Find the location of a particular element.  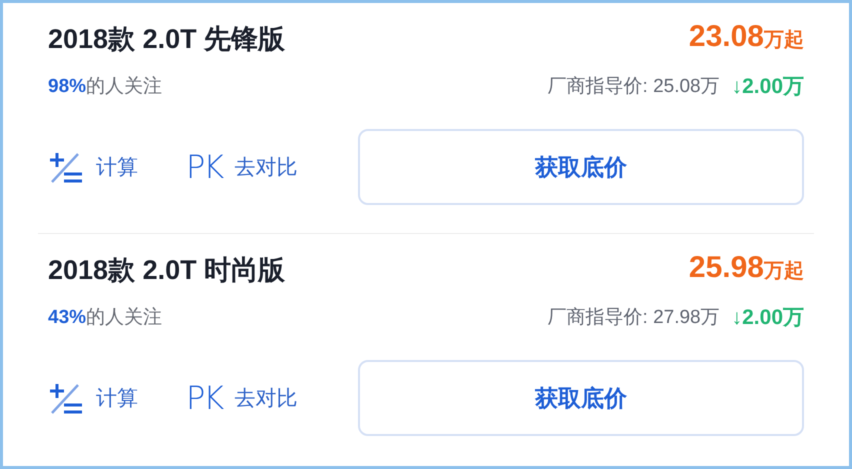

msrp-text: 厂商指导价: 27.98万 is located at coordinates (634, 318).